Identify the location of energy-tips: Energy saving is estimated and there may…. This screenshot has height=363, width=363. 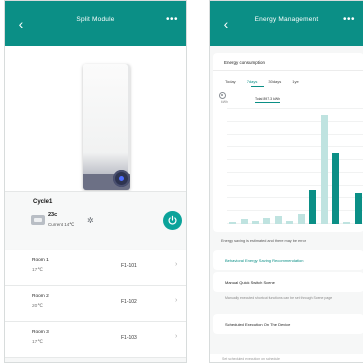
(288, 284).